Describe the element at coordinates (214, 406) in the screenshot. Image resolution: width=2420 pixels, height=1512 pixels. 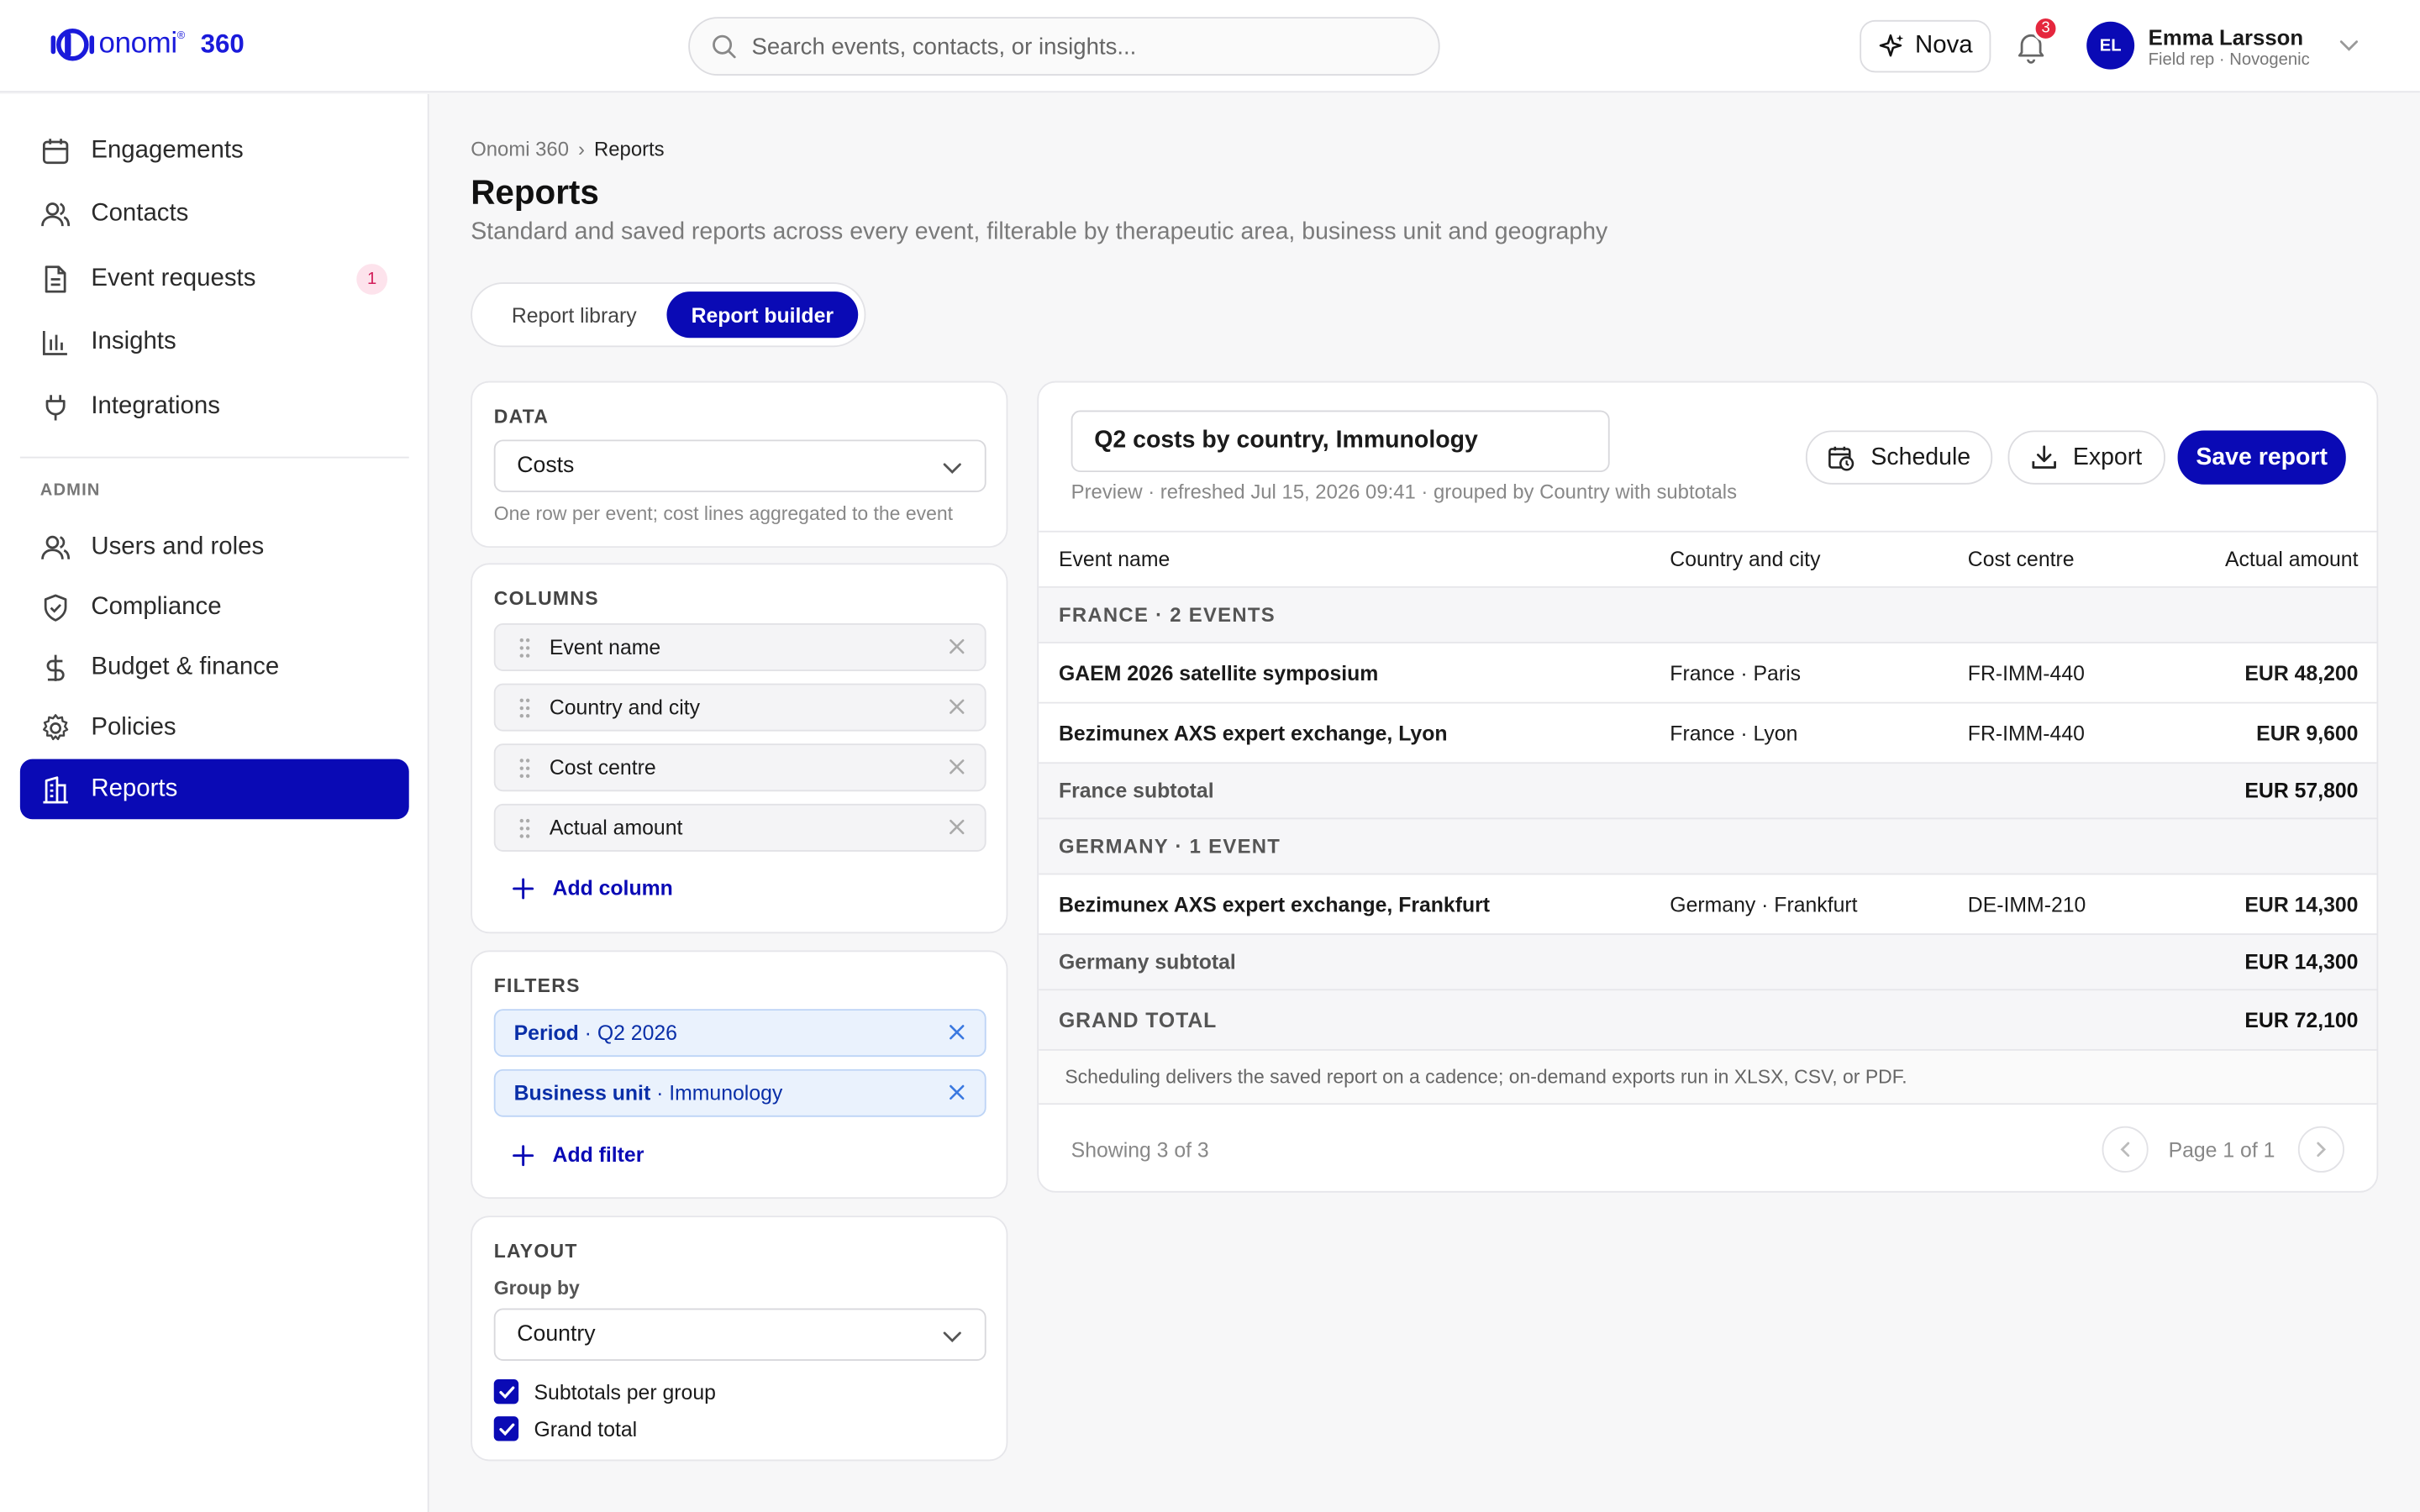
I see `sidebar-item-integrations: Integrations` at that location.